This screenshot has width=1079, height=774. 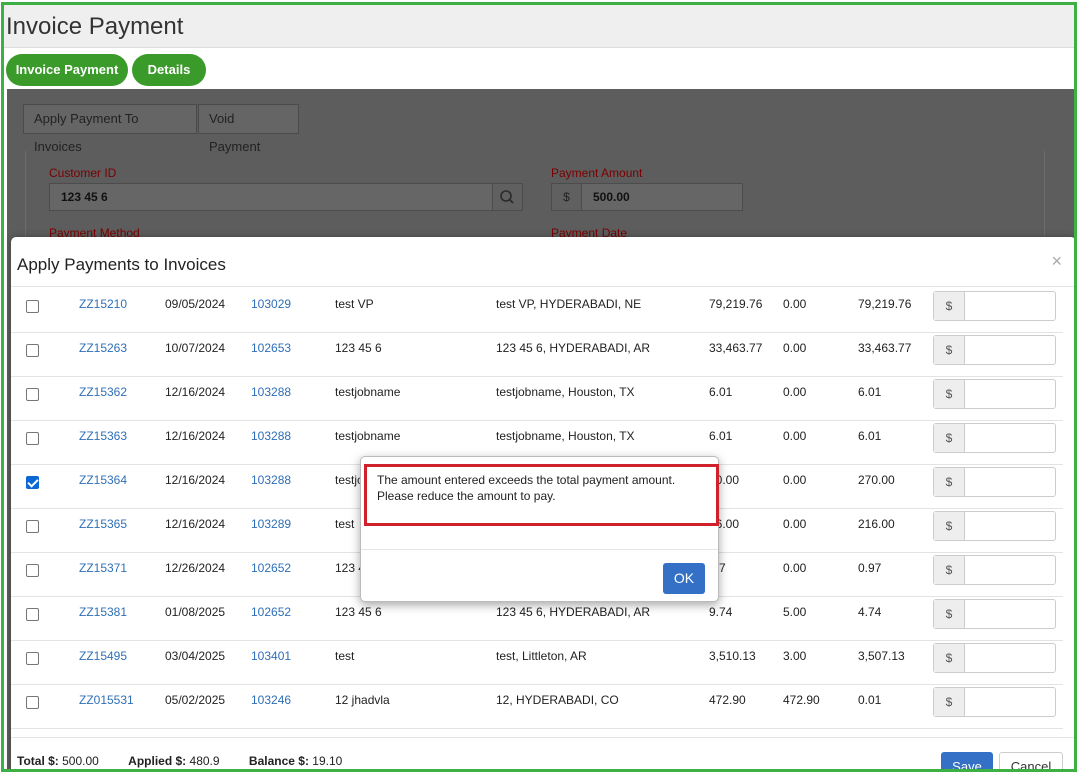 I want to click on job-link: 103401, so click(x=271, y=663).